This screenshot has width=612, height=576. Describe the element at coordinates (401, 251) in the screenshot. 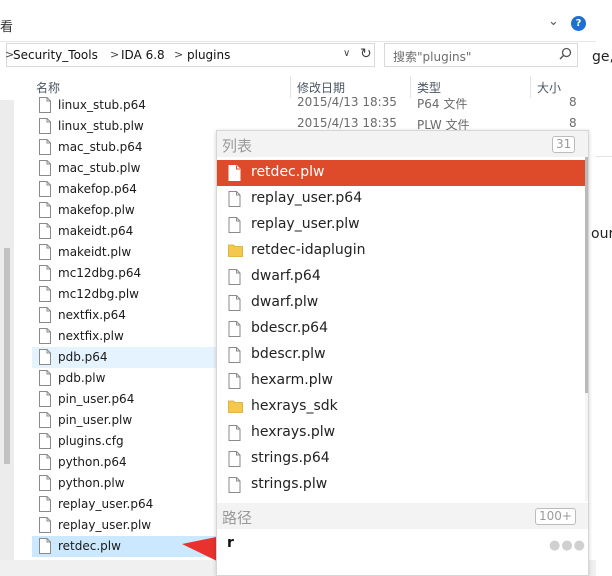

I see `popup-result-item: retdec-idaplugin` at that location.